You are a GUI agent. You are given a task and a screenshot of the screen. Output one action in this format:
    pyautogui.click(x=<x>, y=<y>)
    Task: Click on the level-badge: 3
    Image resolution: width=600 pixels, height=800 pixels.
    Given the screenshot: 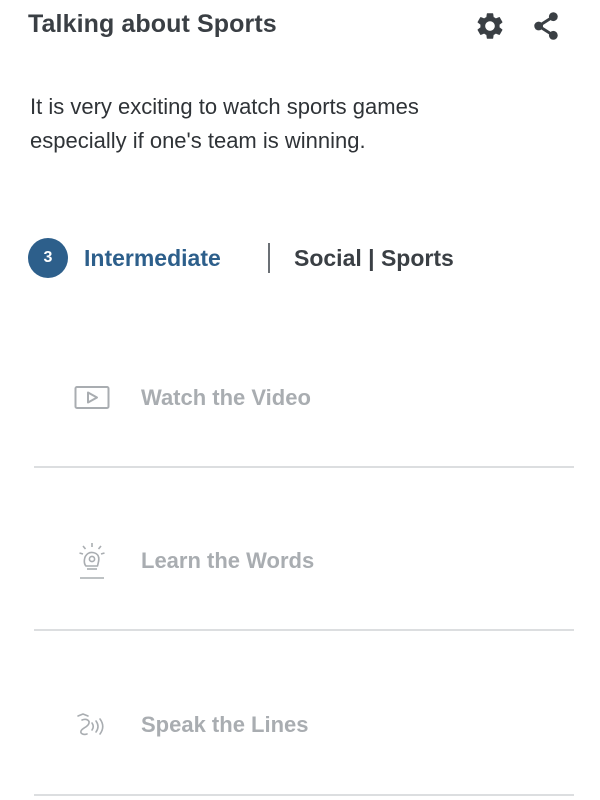 What is the action you would take?
    pyautogui.click(x=48, y=258)
    